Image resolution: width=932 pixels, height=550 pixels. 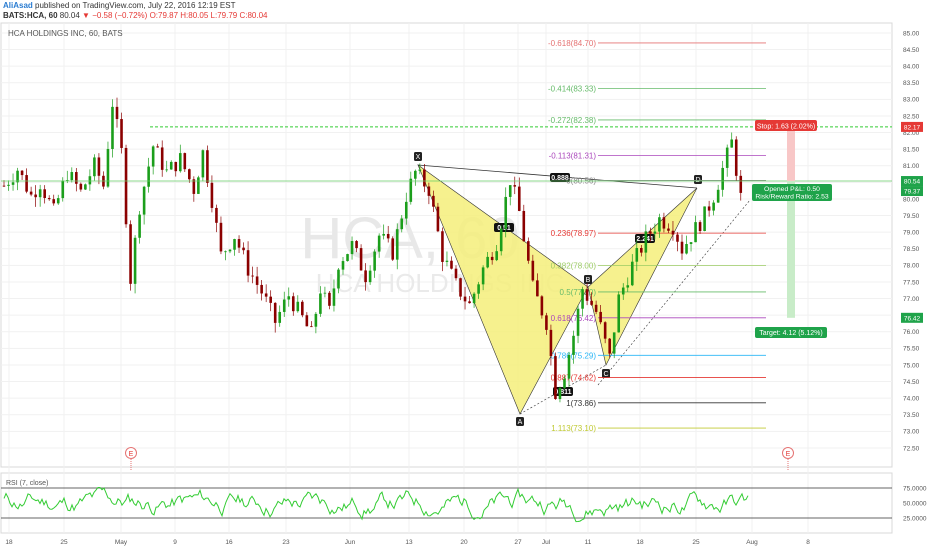 What do you see at coordinates (911, 50) in the screenshot?
I see `y-tick-label: 84.50` at bounding box center [911, 50].